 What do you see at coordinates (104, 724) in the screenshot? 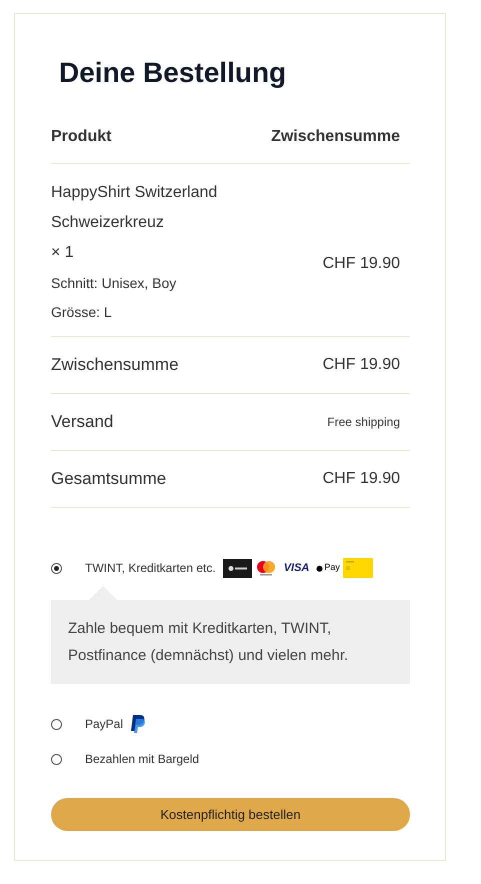
I see `payment-method-label: PayPal` at bounding box center [104, 724].